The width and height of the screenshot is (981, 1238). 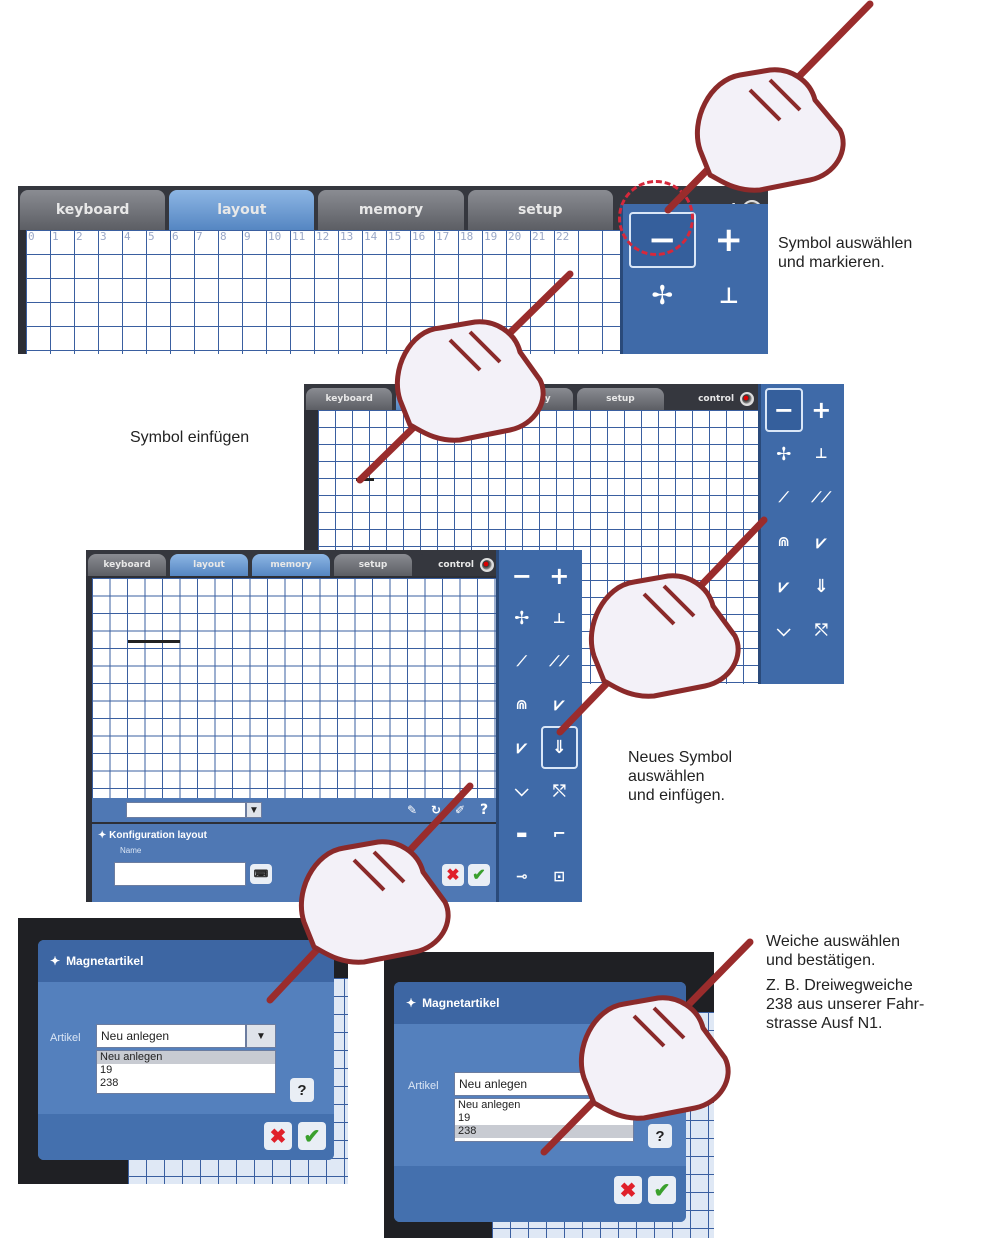 I want to click on placed-straight-track, so click(x=154, y=641).